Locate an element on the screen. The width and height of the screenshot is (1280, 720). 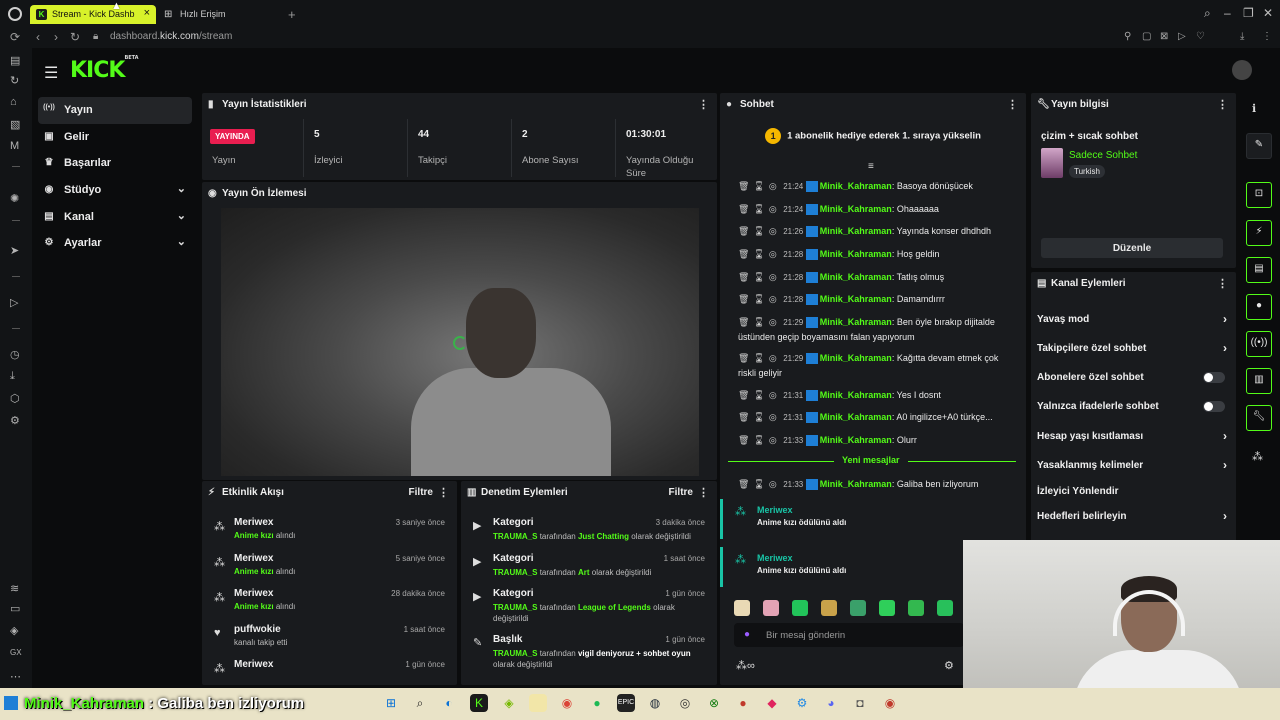
nav-item-basarilar: ♛ Başarılar is located at coordinates (115, 163).